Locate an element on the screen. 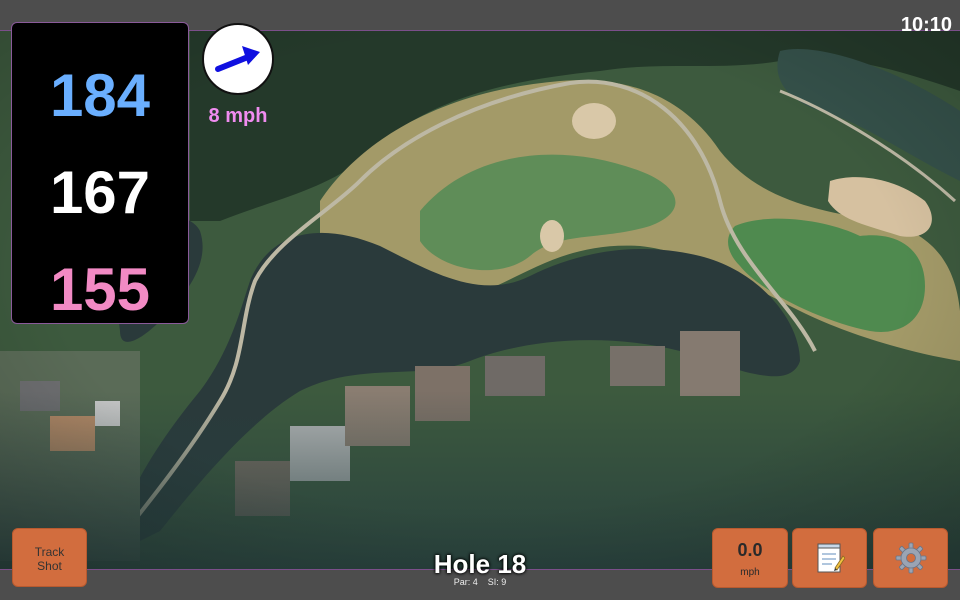  status-clock: 10:10 is located at coordinates (926, 25).